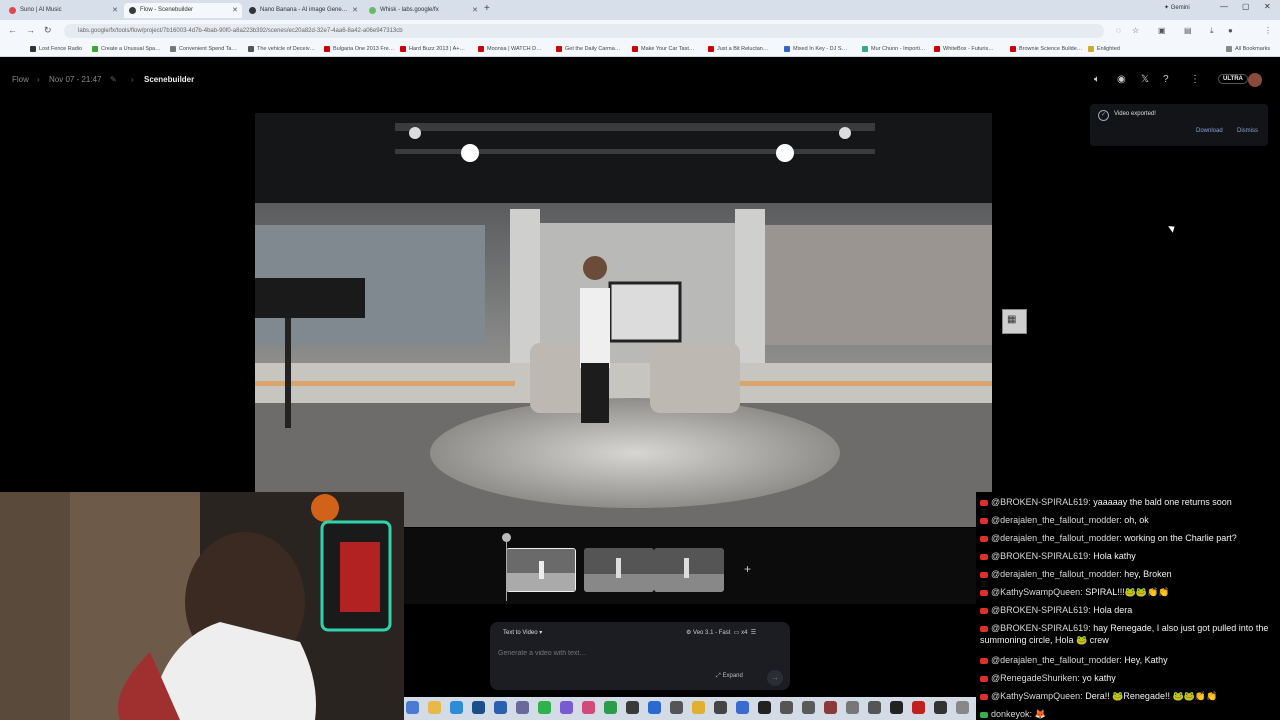 The image size is (1280, 720). Describe the element at coordinates (1128, 678) in the screenshot. I see `chat-message: @RenegadeShuriken: yo kathy` at that location.